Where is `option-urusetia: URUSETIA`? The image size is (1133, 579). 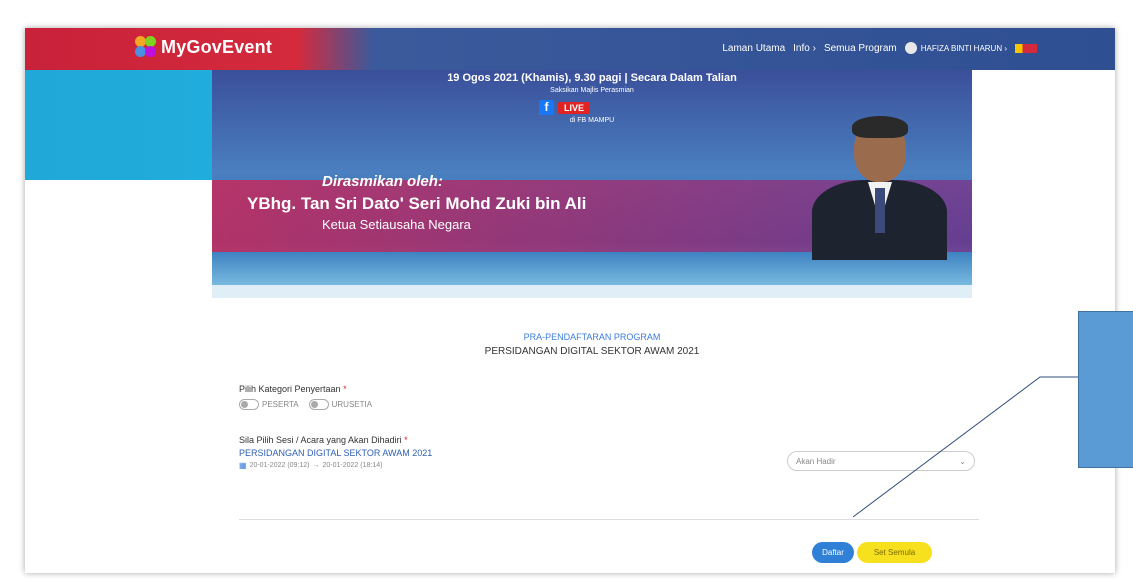
option-urusetia: URUSETIA is located at coordinates (340, 404).